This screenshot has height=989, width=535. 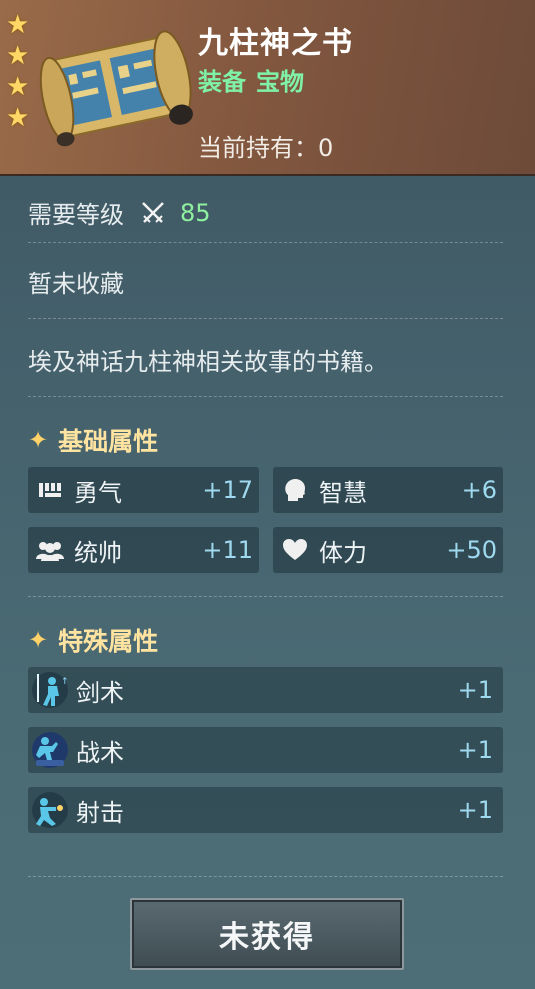 What do you see at coordinates (208, 362) in the screenshot?
I see `item-description: 埃及神话九柱神相关故事的书籍。` at bounding box center [208, 362].